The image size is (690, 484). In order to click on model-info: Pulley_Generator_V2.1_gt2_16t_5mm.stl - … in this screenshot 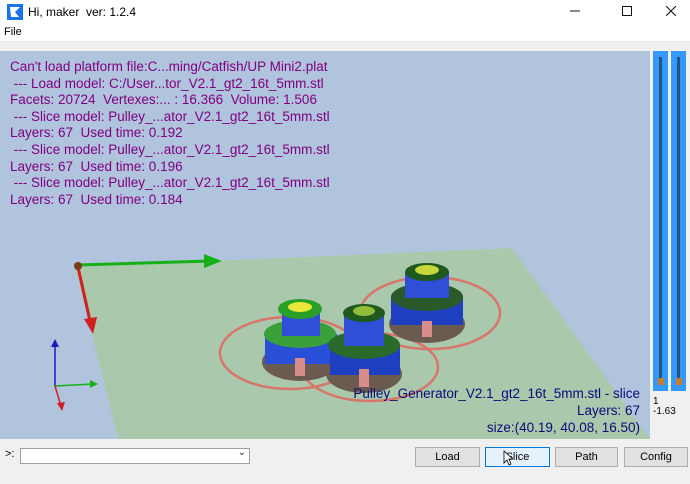, I will do `click(496, 411)`.